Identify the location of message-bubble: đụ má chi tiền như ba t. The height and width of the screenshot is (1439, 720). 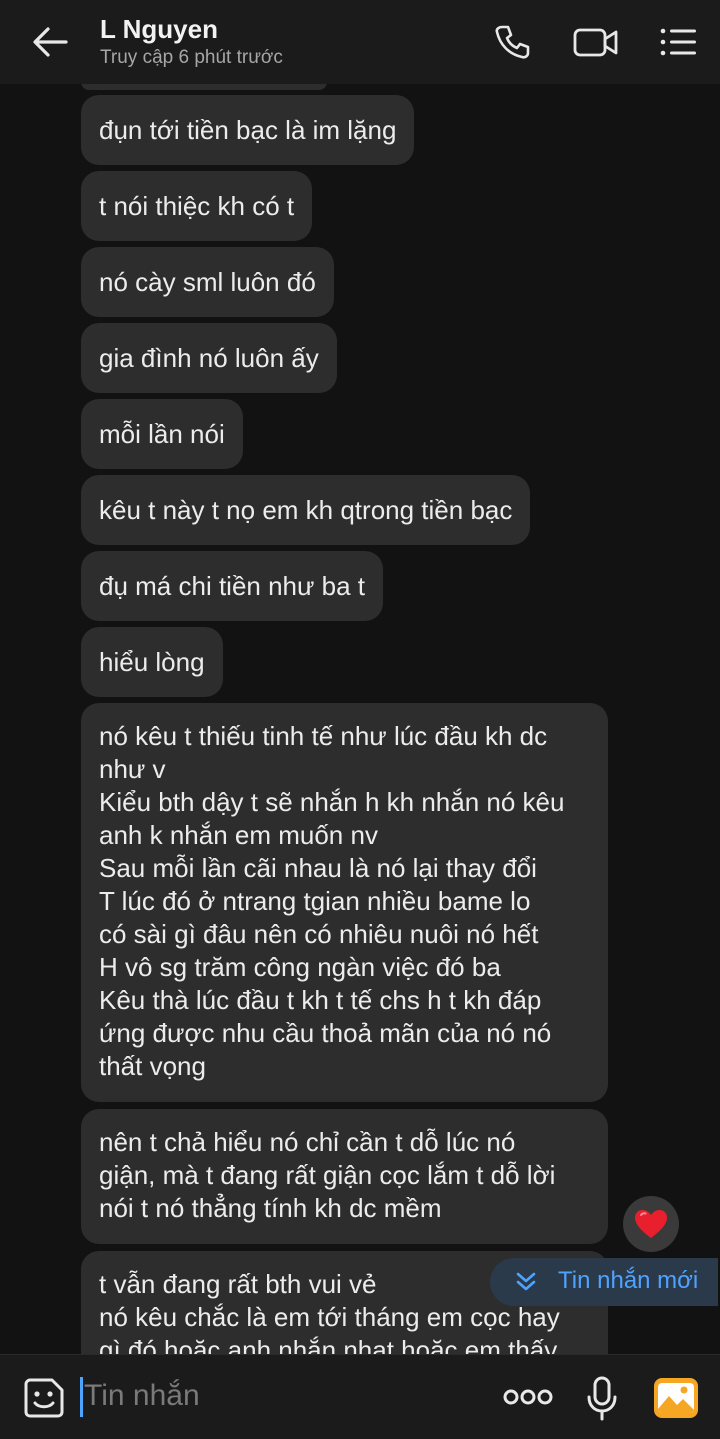
(232, 586).